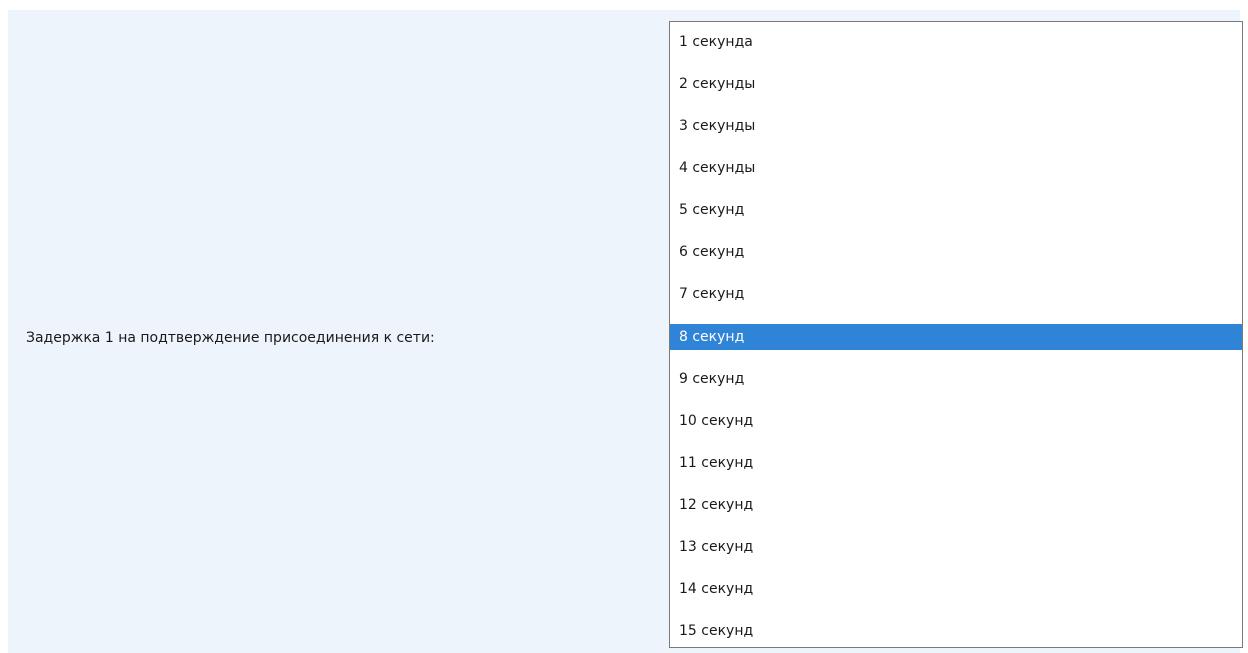 This screenshot has height=653, width=1248. I want to click on dropdown-option-2-seconds: 2 секунды, so click(956, 84).